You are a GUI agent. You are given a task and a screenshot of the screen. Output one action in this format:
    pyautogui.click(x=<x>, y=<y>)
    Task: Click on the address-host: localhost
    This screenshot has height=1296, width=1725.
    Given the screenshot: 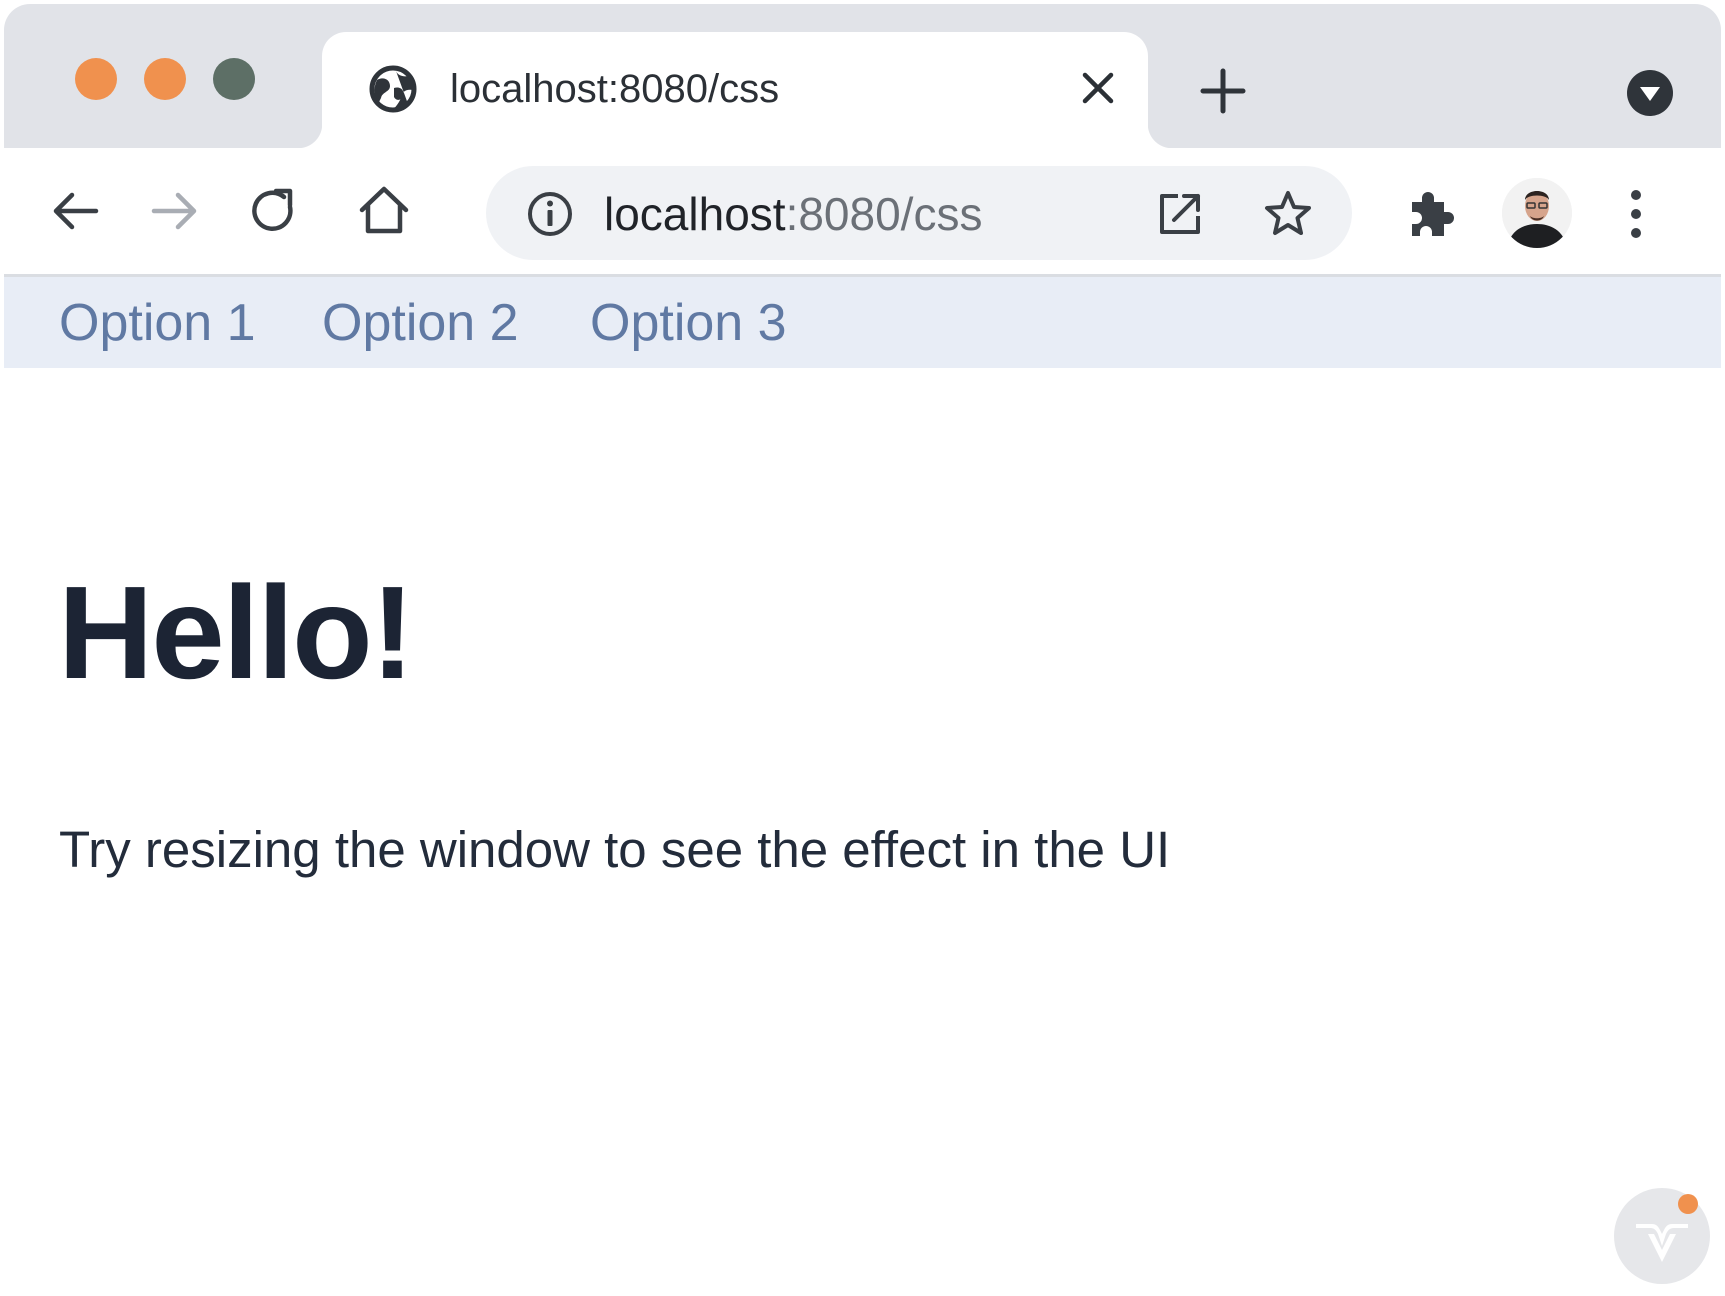 What is the action you would take?
    pyautogui.click(x=695, y=214)
    